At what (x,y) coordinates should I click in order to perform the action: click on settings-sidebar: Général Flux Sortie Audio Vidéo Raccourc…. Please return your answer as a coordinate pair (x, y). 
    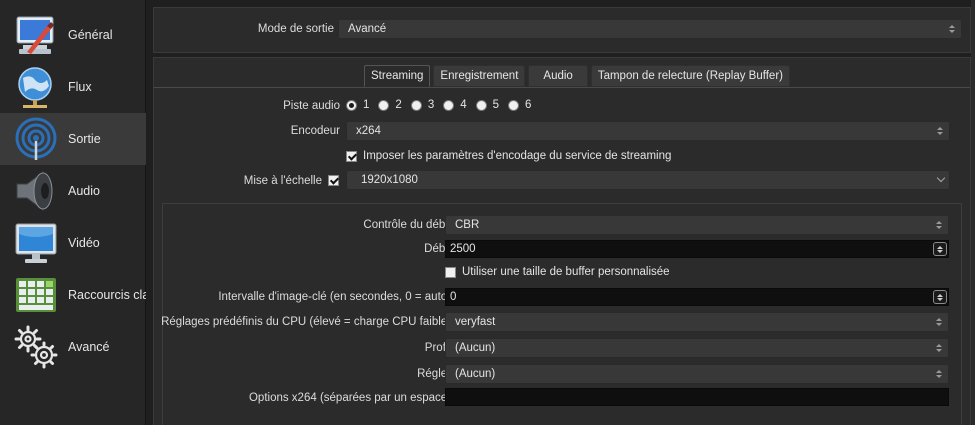
    Looking at the image, I should click on (73, 212).